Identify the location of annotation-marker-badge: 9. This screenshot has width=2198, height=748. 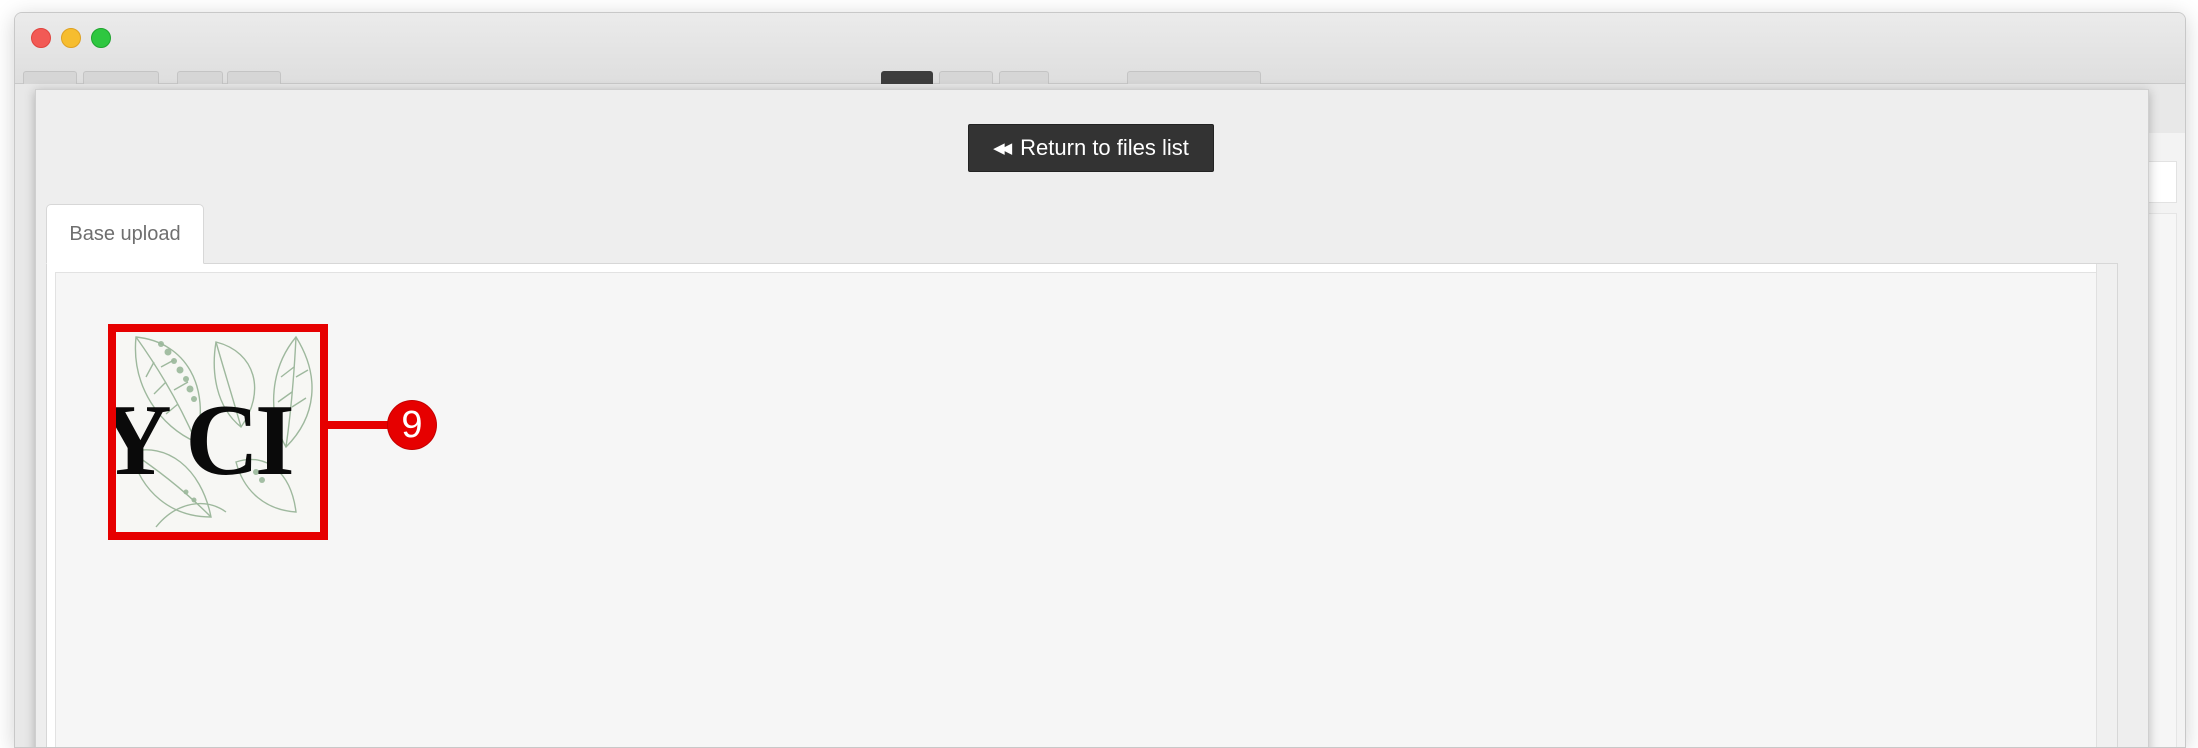
(412, 425).